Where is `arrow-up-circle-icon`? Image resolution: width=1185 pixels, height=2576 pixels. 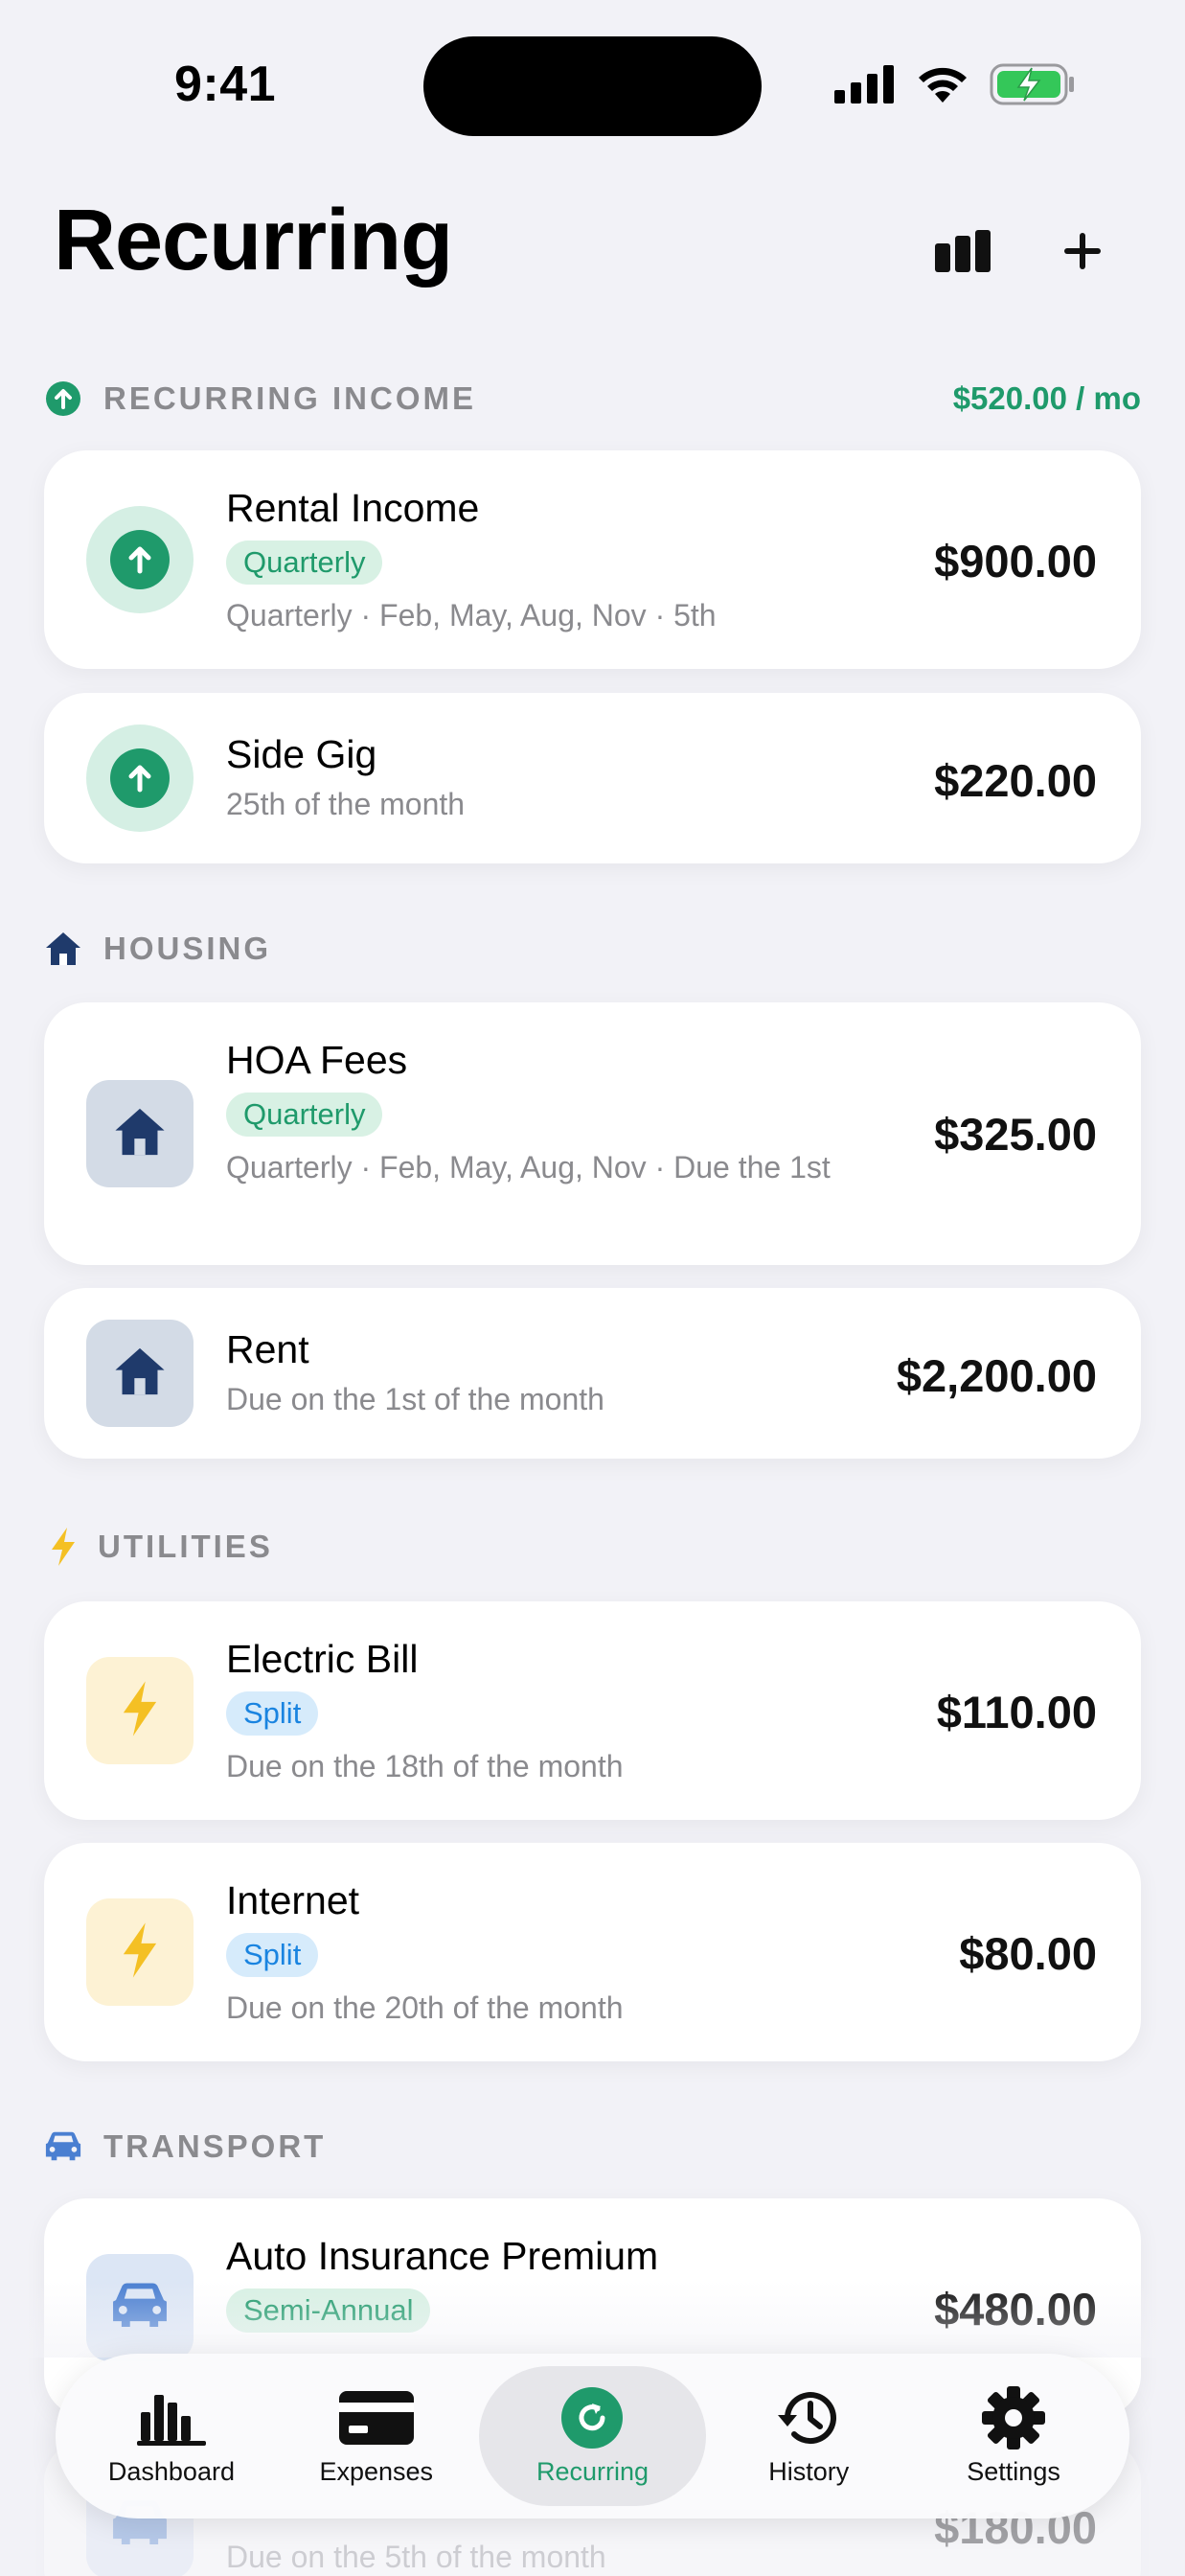 arrow-up-circle-icon is located at coordinates (63, 399).